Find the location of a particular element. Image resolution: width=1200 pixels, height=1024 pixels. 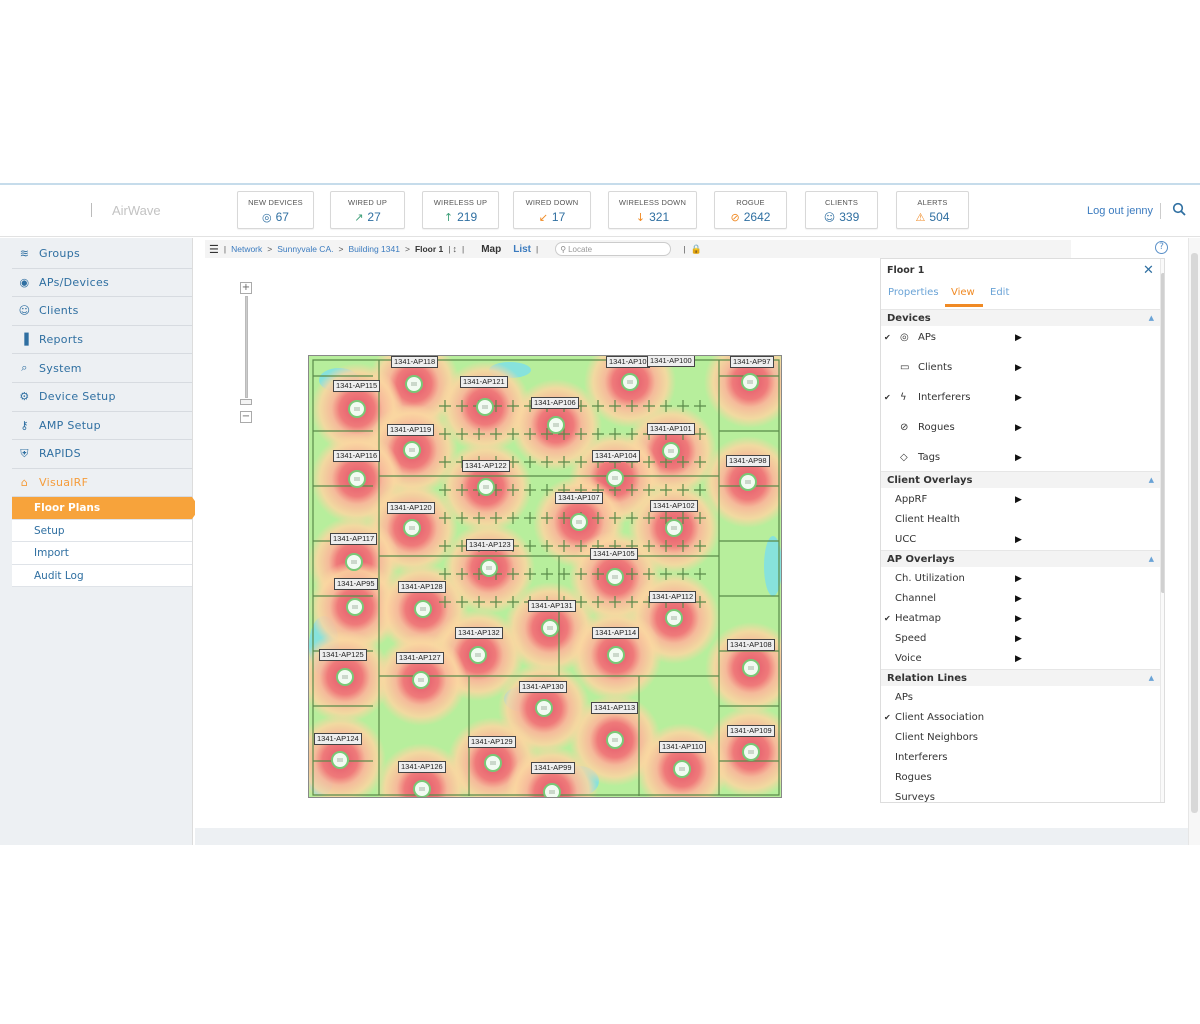

ap-label: 1341-AP101 is located at coordinates (671, 429).